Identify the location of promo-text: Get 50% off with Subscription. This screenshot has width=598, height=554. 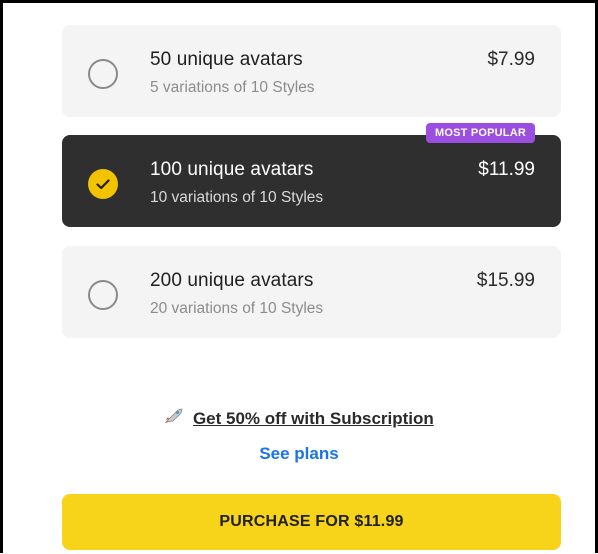
(313, 418).